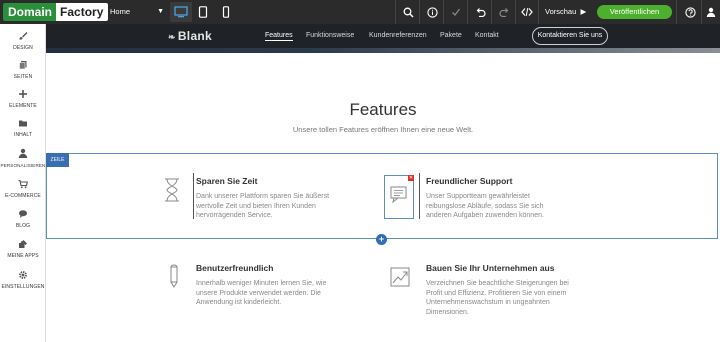 This screenshot has width=720, height=342. What do you see at coordinates (360, 12) in the screenshot?
I see `editor-toolbar: Domain Factory Home ▼ Vorschau ▶ Veröffe` at bounding box center [360, 12].